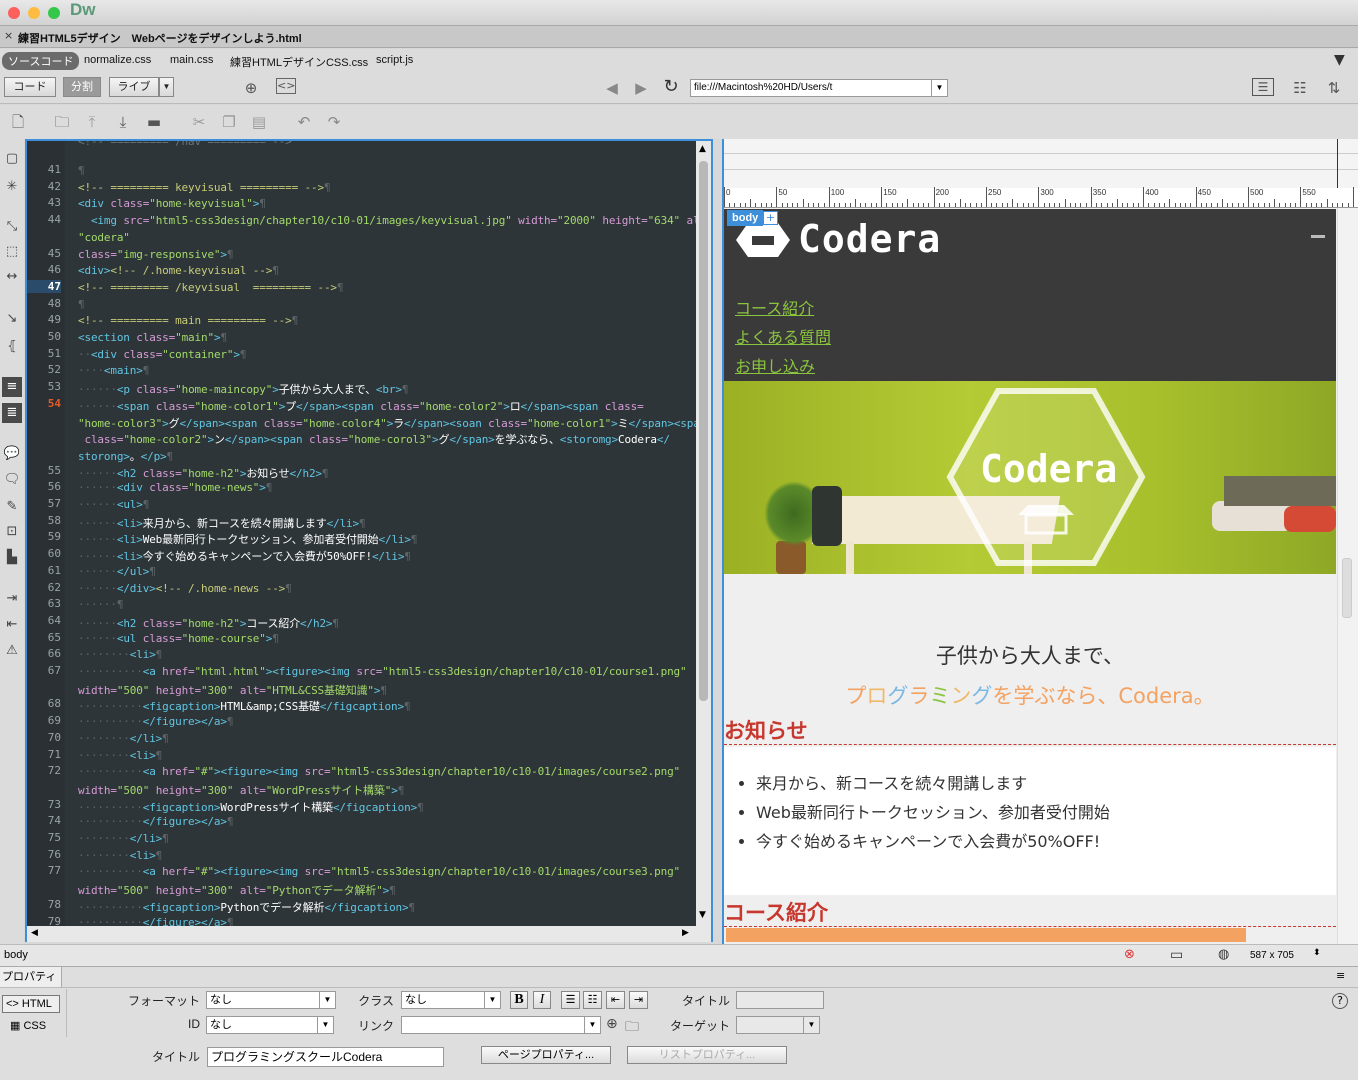 This screenshot has height=1080, width=1358. I want to click on format-select: なし ▼, so click(271, 1000).